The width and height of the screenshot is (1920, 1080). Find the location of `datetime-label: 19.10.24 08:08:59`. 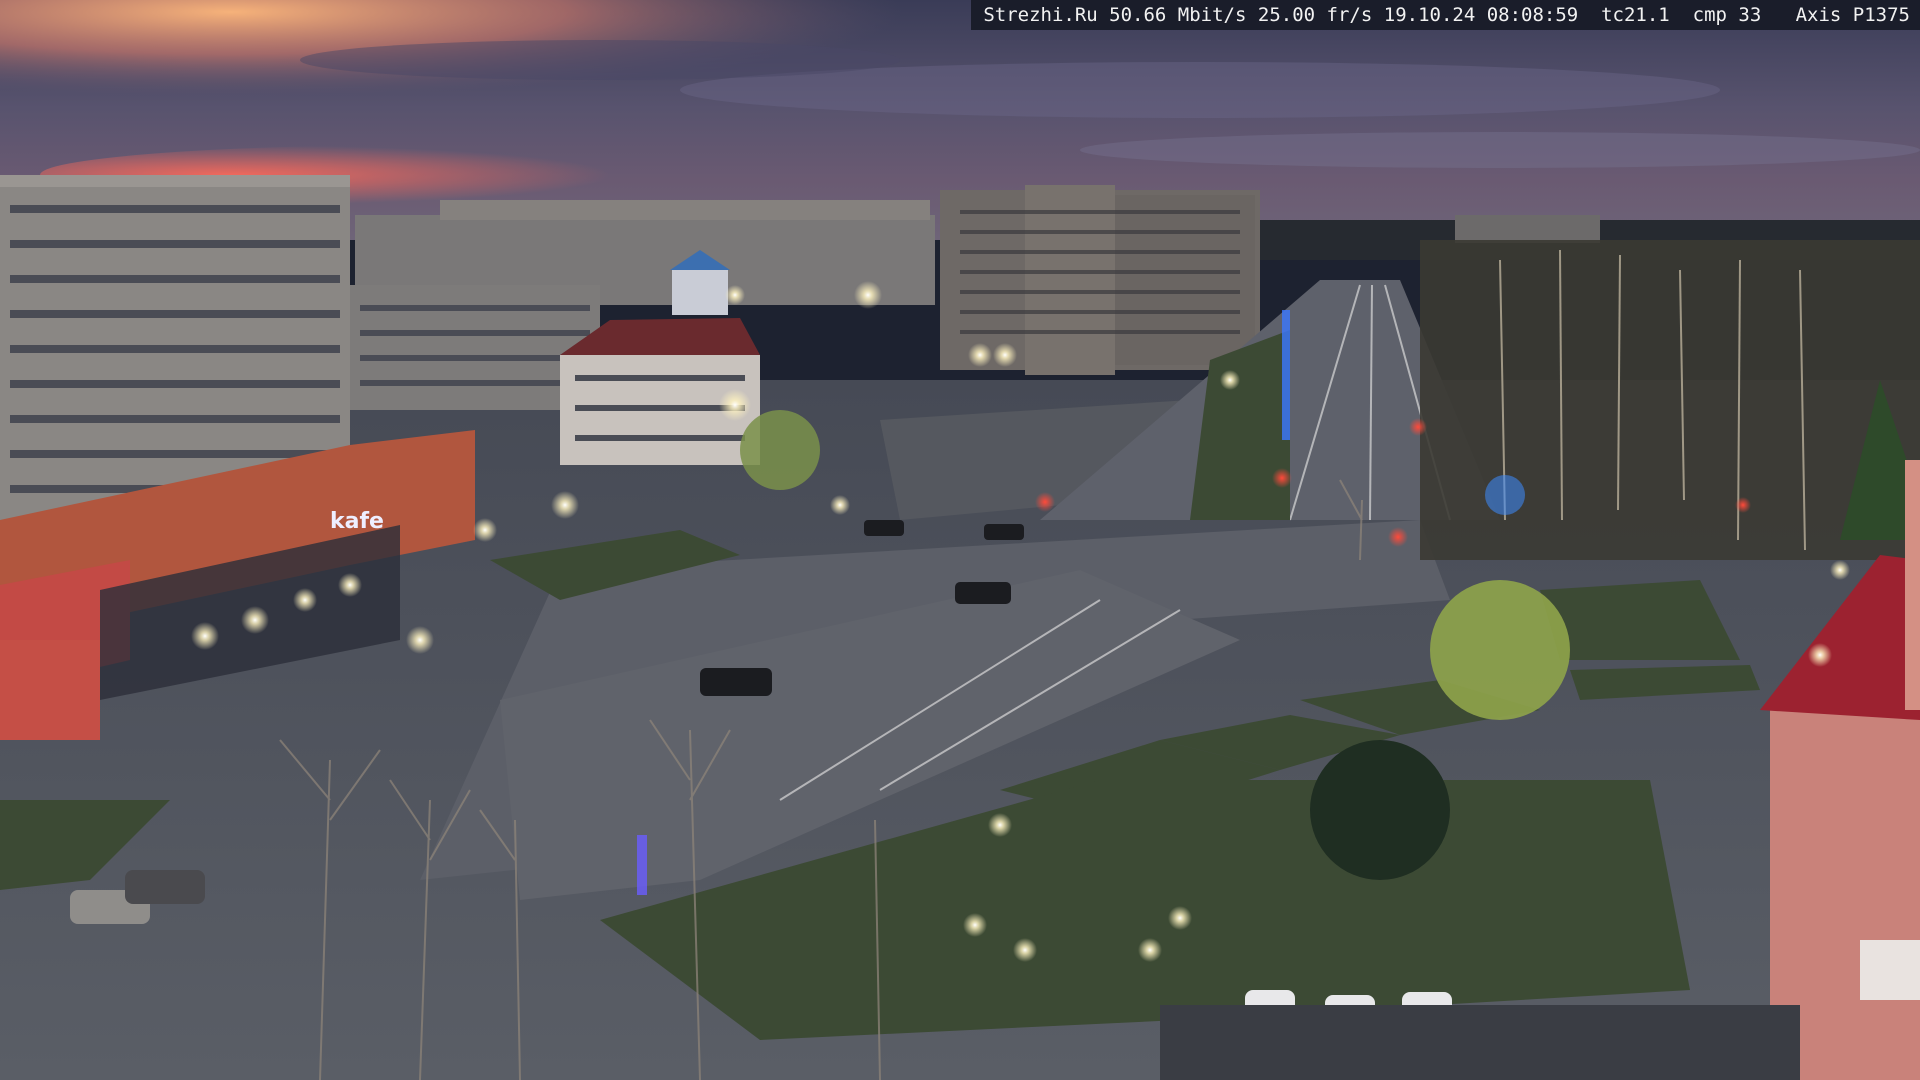

datetime-label: 19.10.24 08:08:59 is located at coordinates (1481, 15).